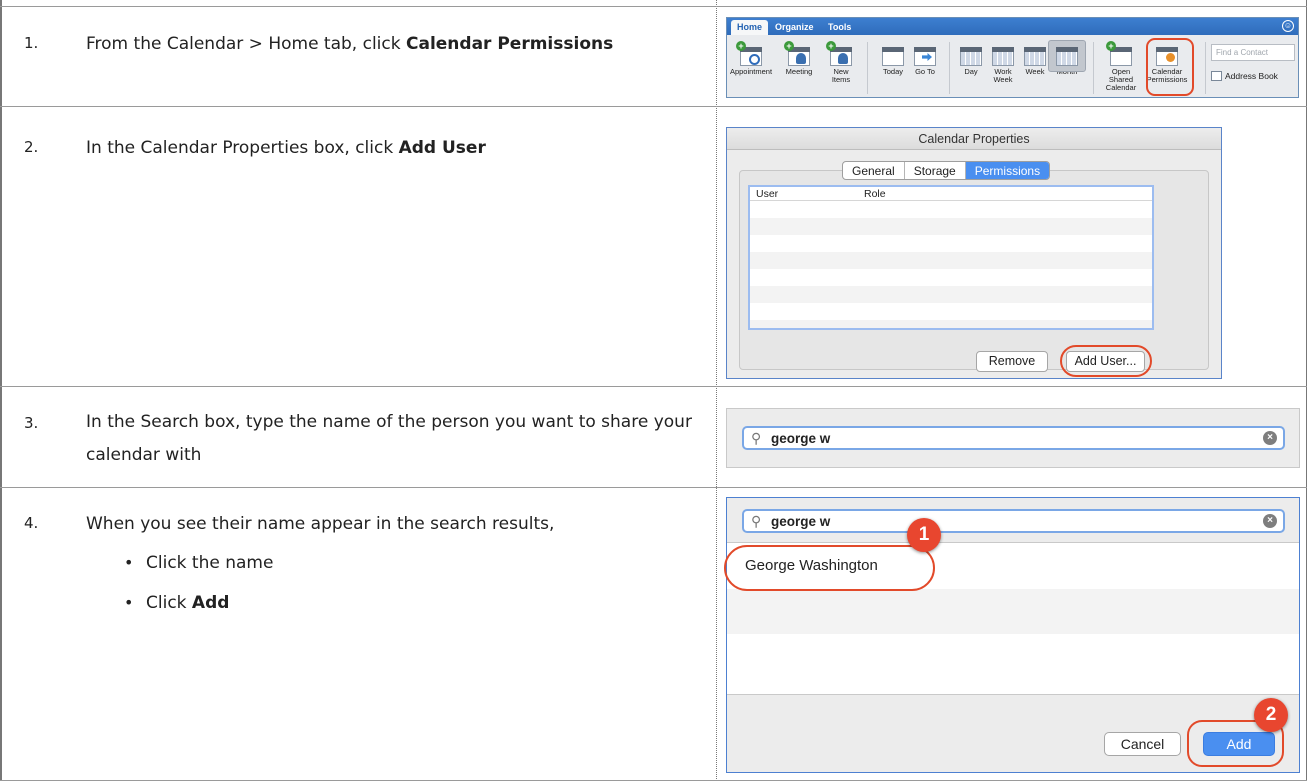 Image resolution: width=1307 pixels, height=781 pixels. What do you see at coordinates (874, 170) in the screenshot?
I see `tab-general: General` at bounding box center [874, 170].